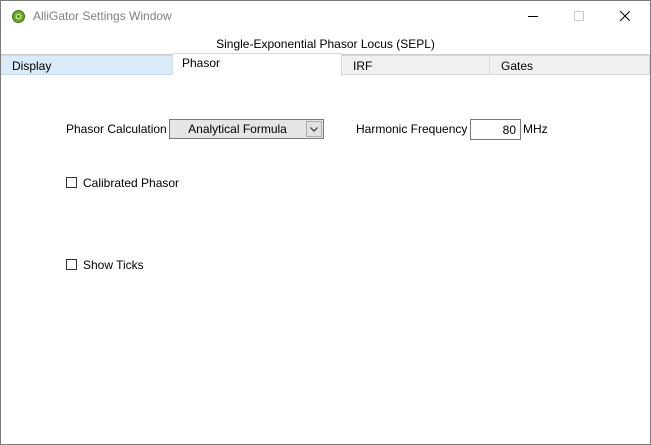 Image resolution: width=651 pixels, height=445 pixels. I want to click on tab-irf: IRF, so click(416, 65).